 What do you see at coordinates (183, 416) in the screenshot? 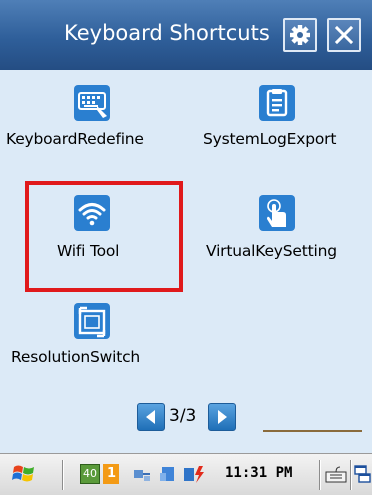
I see `page-indicator: 3/3` at bounding box center [183, 416].